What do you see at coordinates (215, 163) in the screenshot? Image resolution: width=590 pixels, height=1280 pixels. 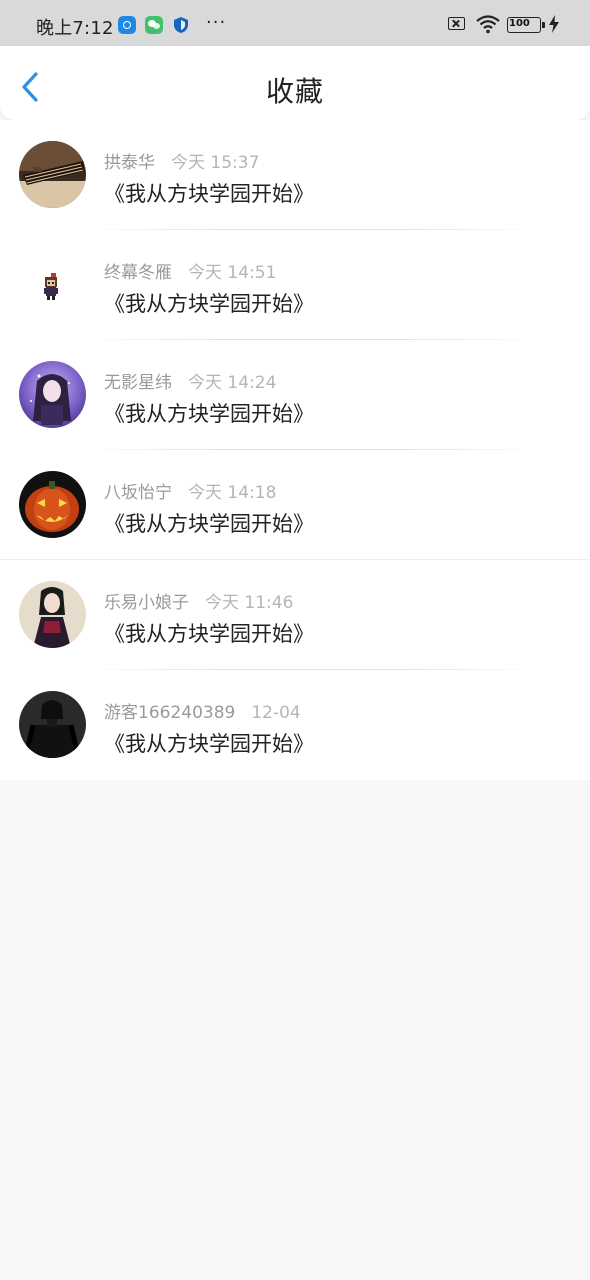 I see `item-time: 今天 15:37` at bounding box center [215, 163].